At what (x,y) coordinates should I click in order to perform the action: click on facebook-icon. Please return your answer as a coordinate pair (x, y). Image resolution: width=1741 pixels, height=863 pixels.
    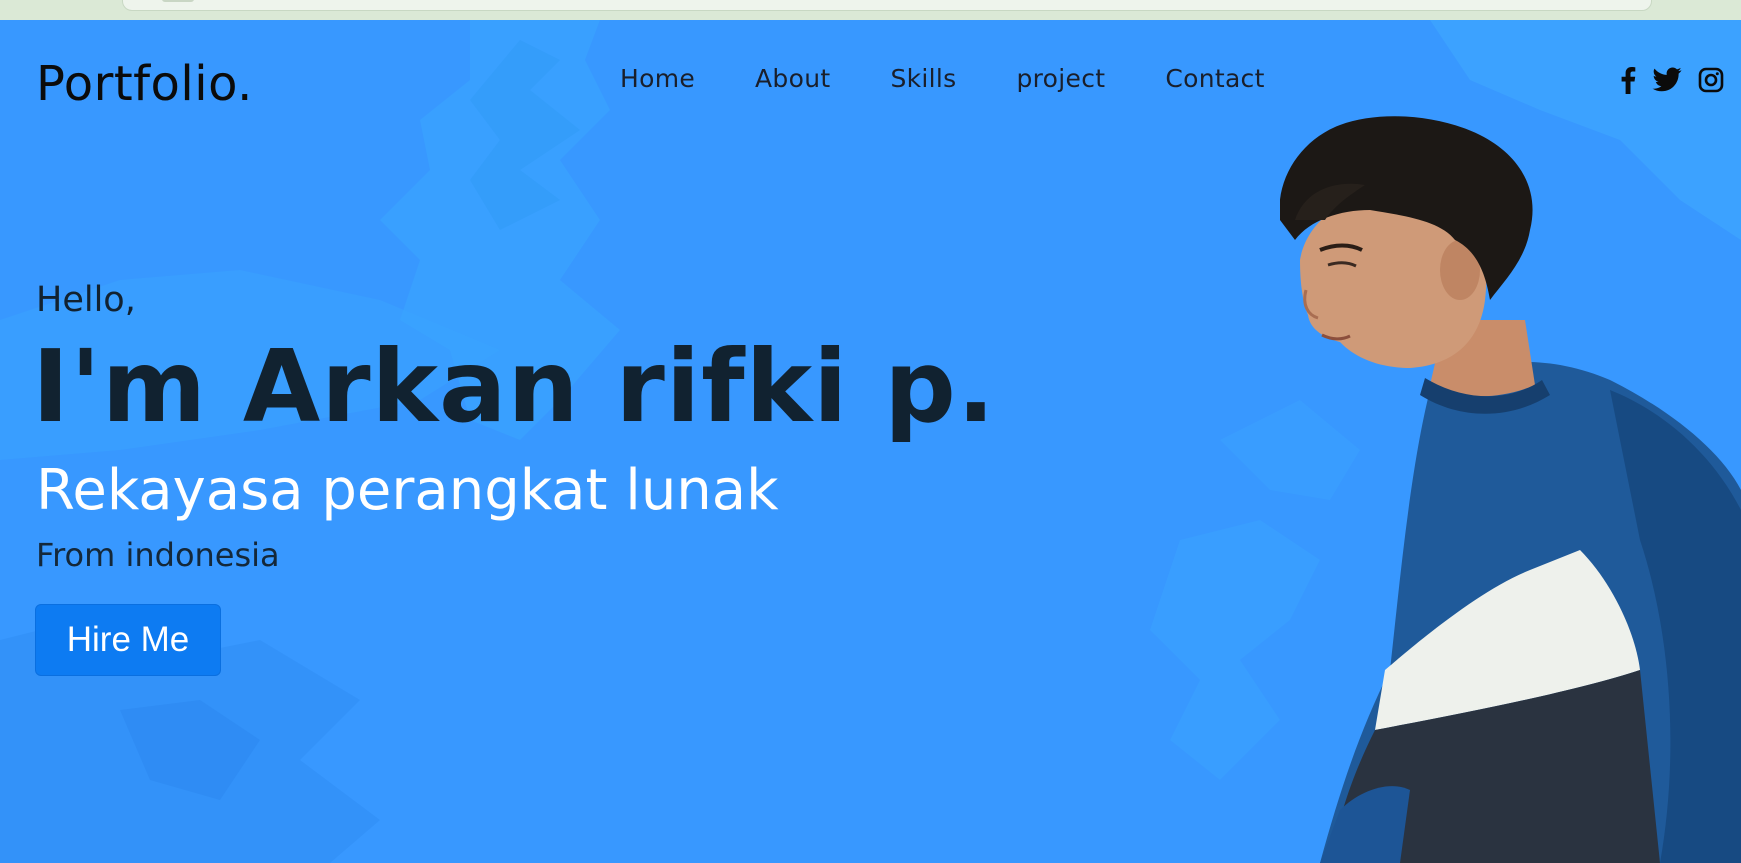
    Looking at the image, I should click on (1628, 82).